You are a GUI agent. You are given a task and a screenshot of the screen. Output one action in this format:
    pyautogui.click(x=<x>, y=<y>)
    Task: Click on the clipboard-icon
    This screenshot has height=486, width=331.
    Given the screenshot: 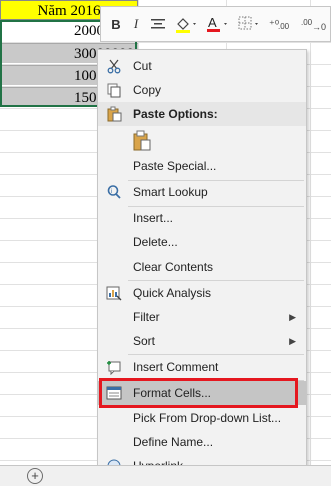 What is the action you would take?
    pyautogui.click(x=142, y=140)
    